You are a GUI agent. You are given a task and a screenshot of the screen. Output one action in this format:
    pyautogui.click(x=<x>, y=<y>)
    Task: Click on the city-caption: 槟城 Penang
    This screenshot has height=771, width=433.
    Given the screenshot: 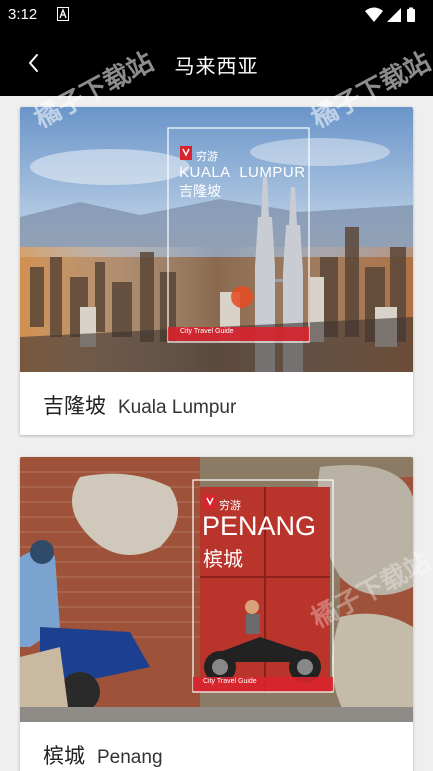 What is the action you would take?
    pyautogui.click(x=103, y=755)
    